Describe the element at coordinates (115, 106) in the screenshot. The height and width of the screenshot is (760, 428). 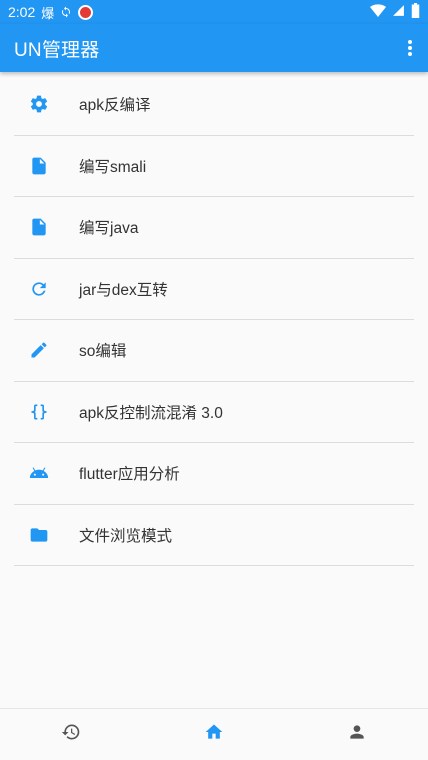
I see `menu-item-label: apk反编译` at that location.